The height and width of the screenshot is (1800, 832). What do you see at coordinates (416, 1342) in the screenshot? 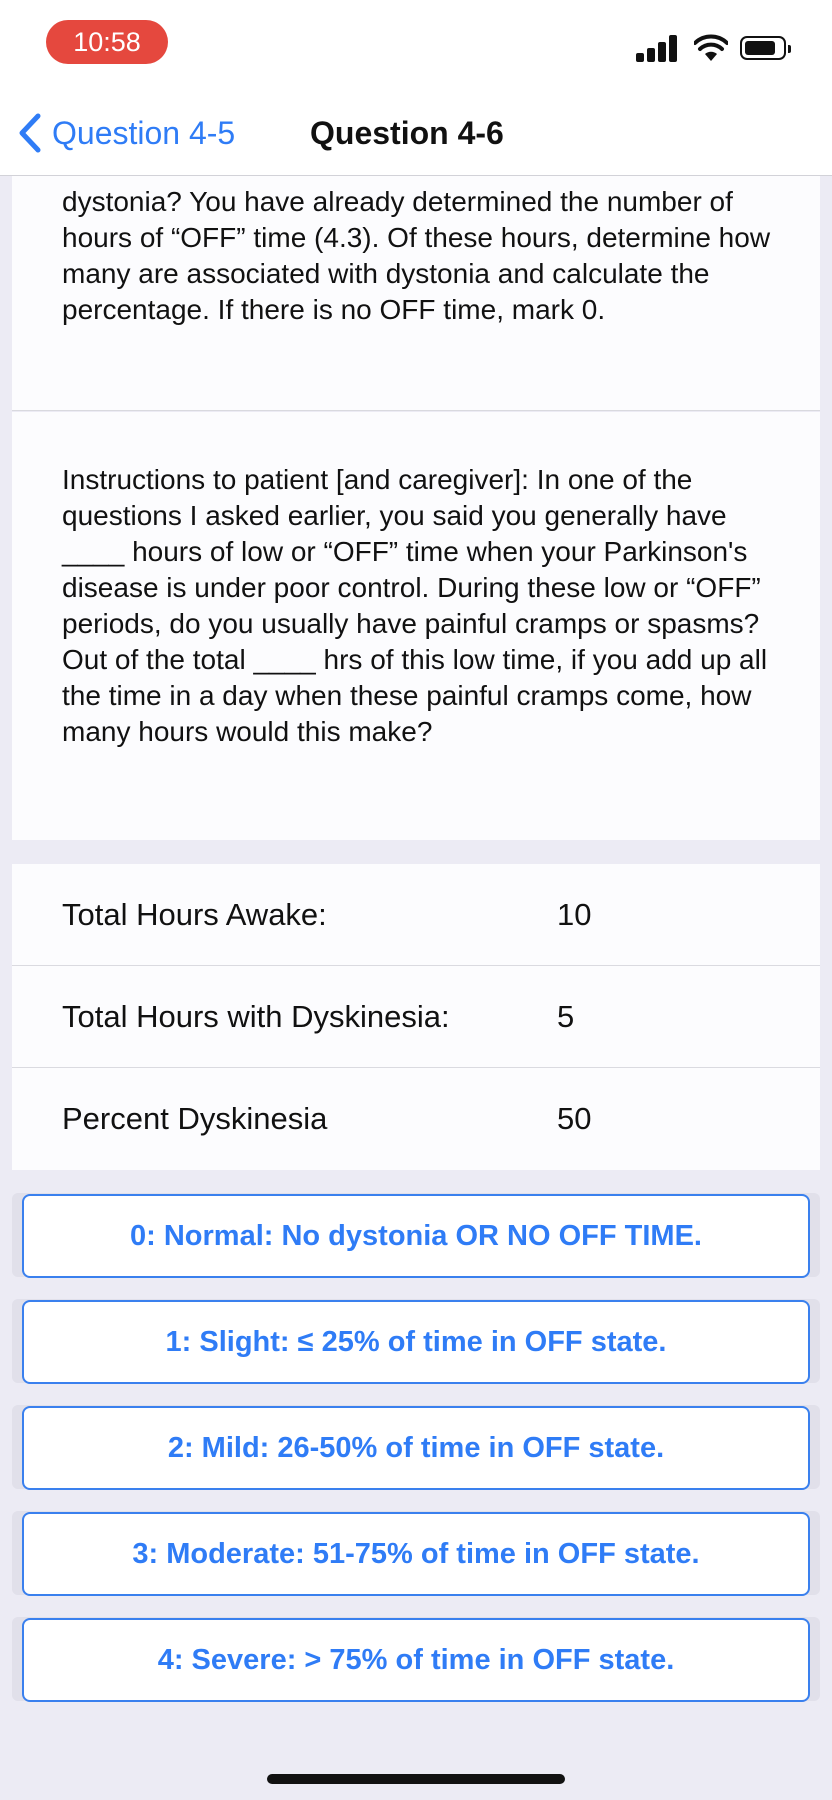
I see `score-option-1-button: 1: Slight: ≤ 25% of time in OFF state.` at bounding box center [416, 1342].